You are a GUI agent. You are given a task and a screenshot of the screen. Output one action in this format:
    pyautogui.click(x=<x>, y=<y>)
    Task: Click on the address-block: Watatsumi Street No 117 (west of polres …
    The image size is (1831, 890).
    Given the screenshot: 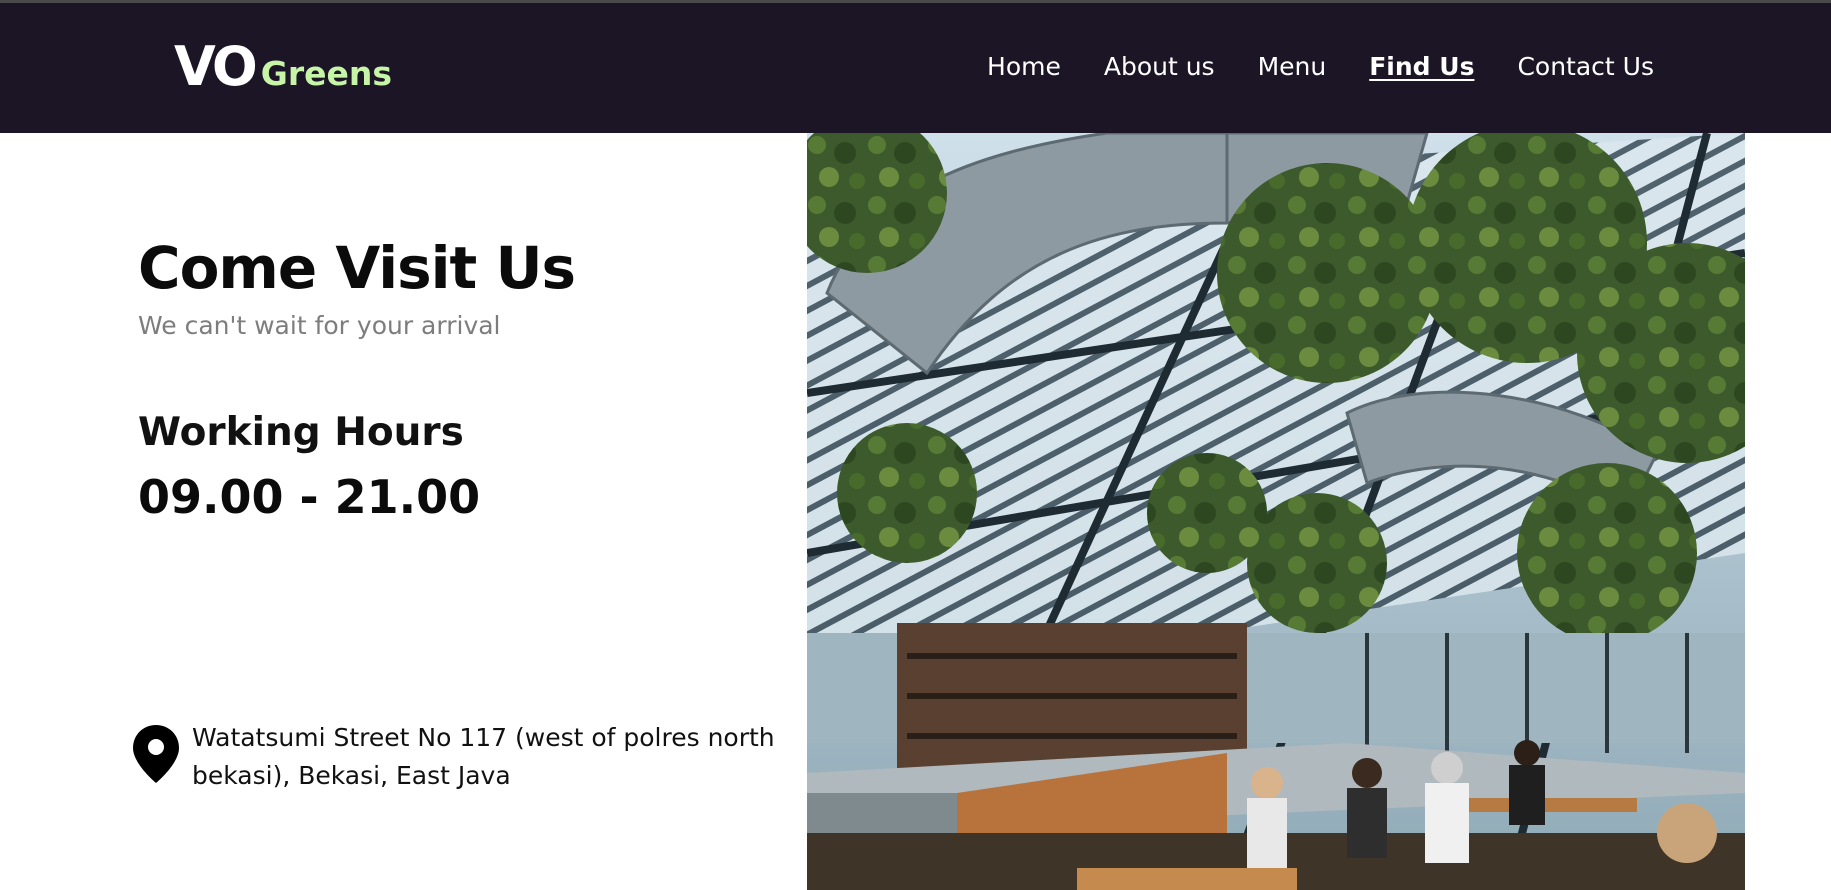 What is the action you would take?
    pyautogui.click(x=463, y=757)
    